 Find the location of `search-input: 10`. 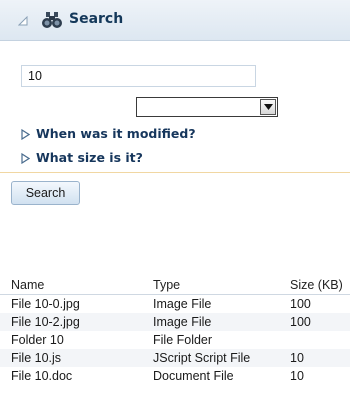

search-input: 10 is located at coordinates (138, 76).